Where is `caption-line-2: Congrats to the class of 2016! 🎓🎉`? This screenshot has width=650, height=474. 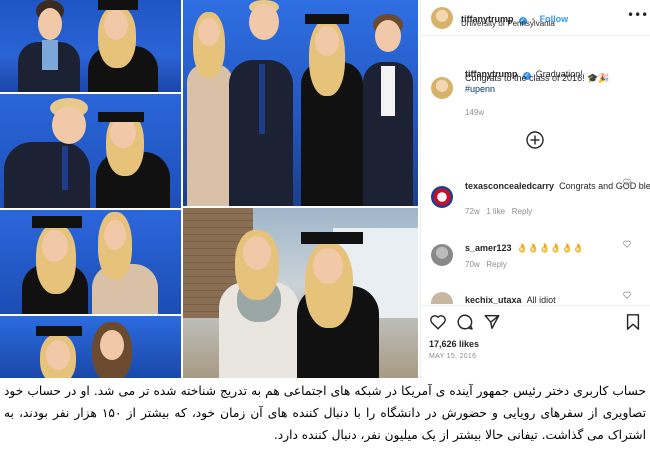
caption-line-2: Congrats to the class of 2016! 🎓🎉 is located at coordinates (537, 78).